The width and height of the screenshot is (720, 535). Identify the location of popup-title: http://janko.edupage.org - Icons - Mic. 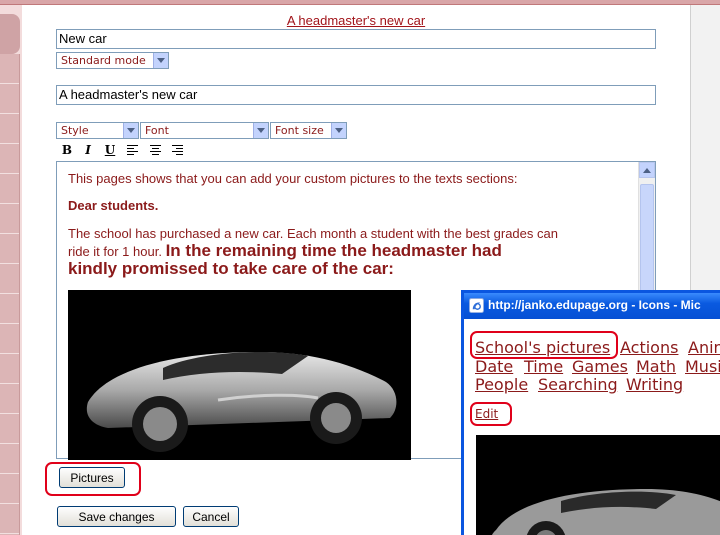
(594, 305).